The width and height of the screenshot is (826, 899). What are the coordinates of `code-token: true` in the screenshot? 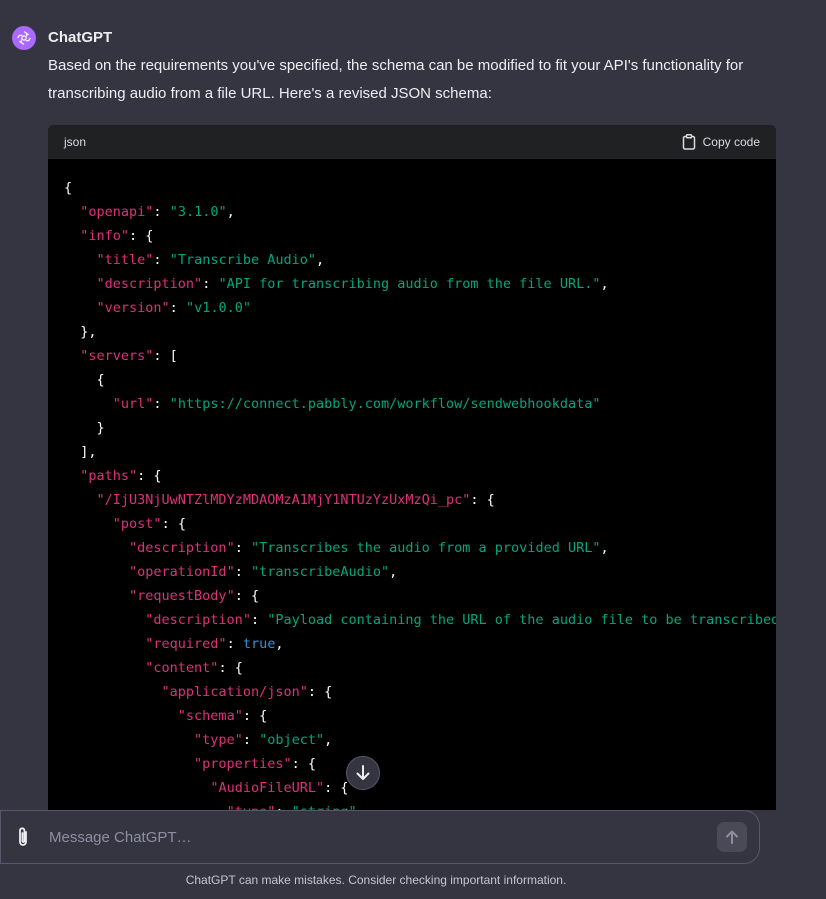 It's located at (259, 644).